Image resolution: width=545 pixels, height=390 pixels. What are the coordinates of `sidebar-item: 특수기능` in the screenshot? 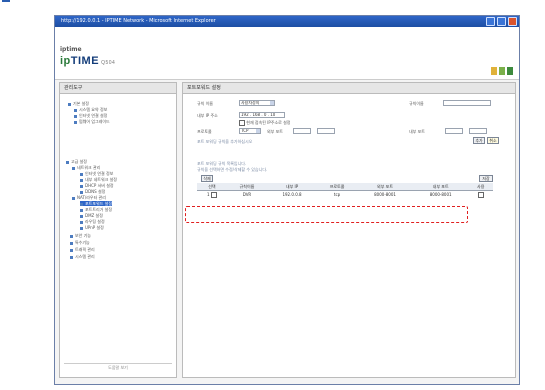 It's located at (80, 242).